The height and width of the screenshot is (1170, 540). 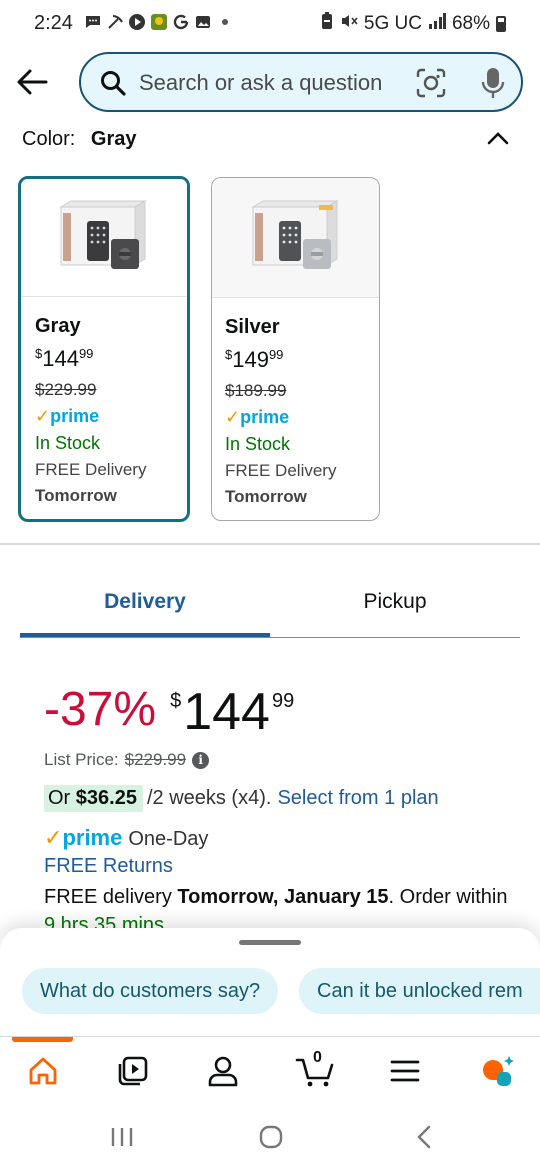 I want to click on info-icon: i, so click(x=201, y=760).